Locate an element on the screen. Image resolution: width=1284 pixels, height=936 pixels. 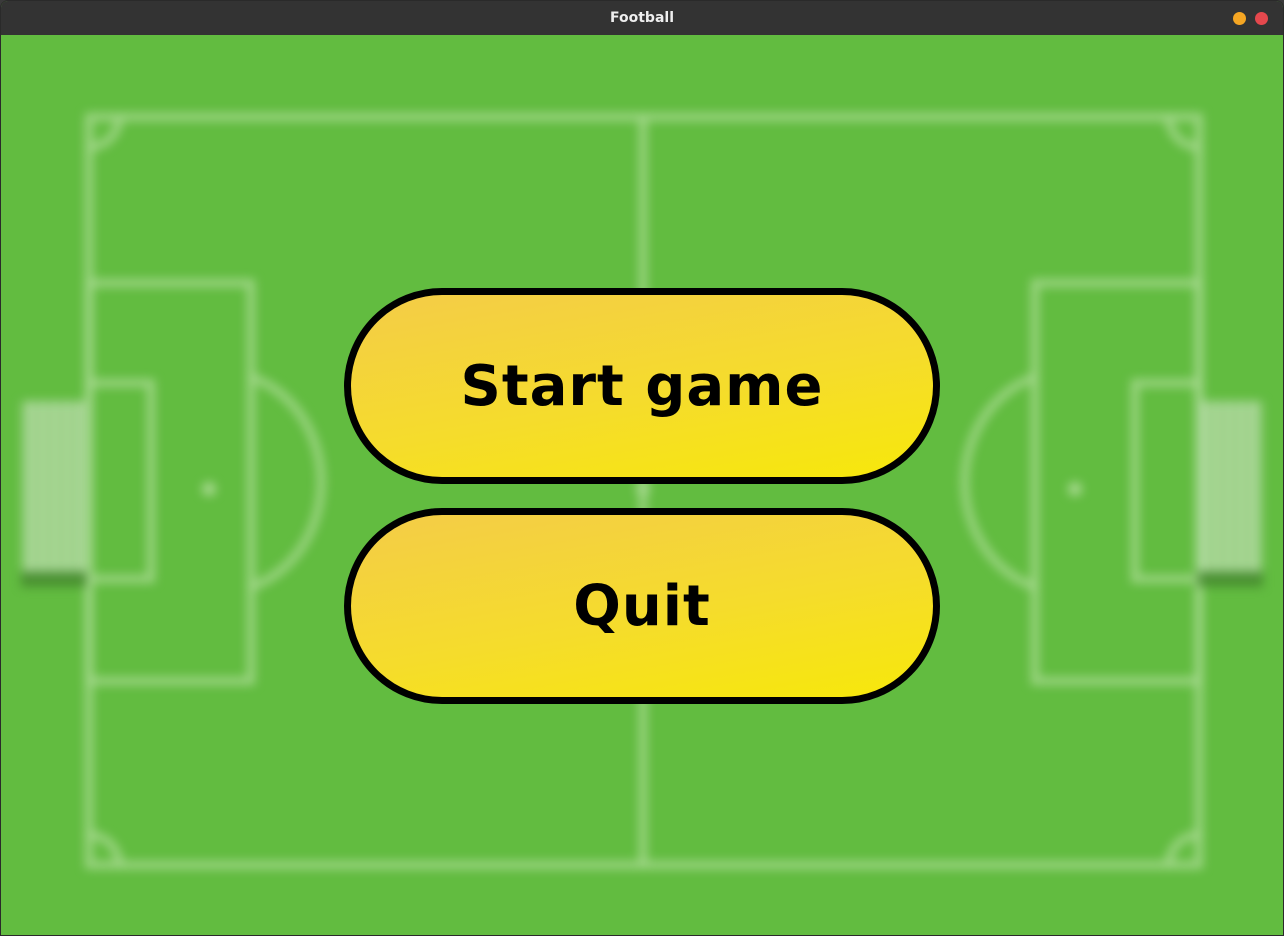
left-penalty-spot is located at coordinates (209, 489).